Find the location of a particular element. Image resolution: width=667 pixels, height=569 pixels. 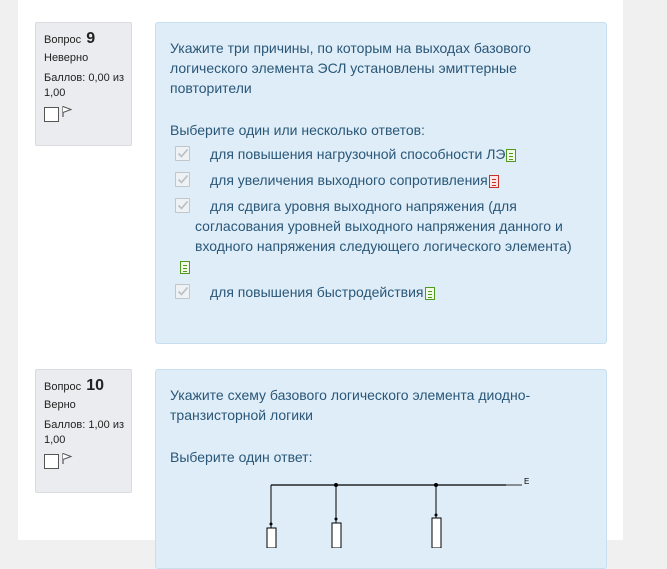

answer-option: для повышения нагрузочной способности ЛЭ is located at coordinates (381, 154).